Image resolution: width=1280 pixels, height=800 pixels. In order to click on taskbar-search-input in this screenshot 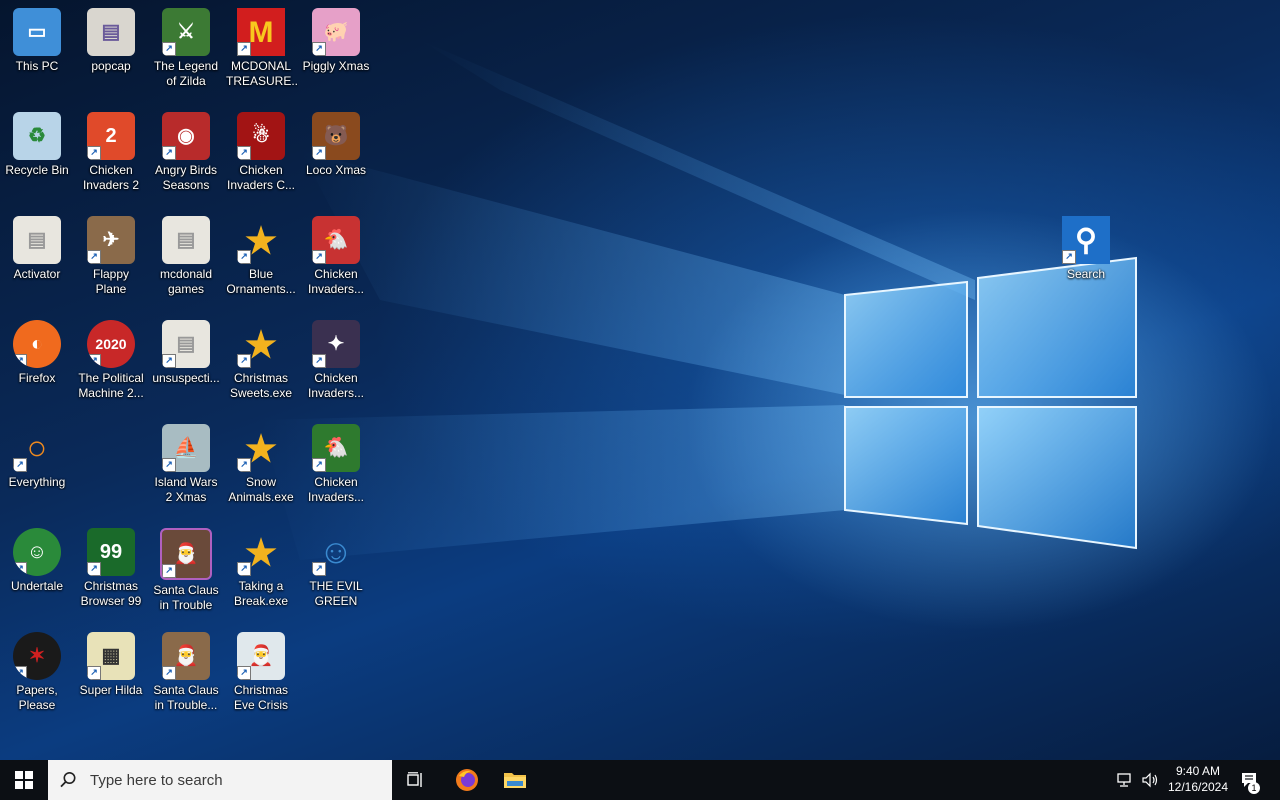, I will do `click(230, 780)`.